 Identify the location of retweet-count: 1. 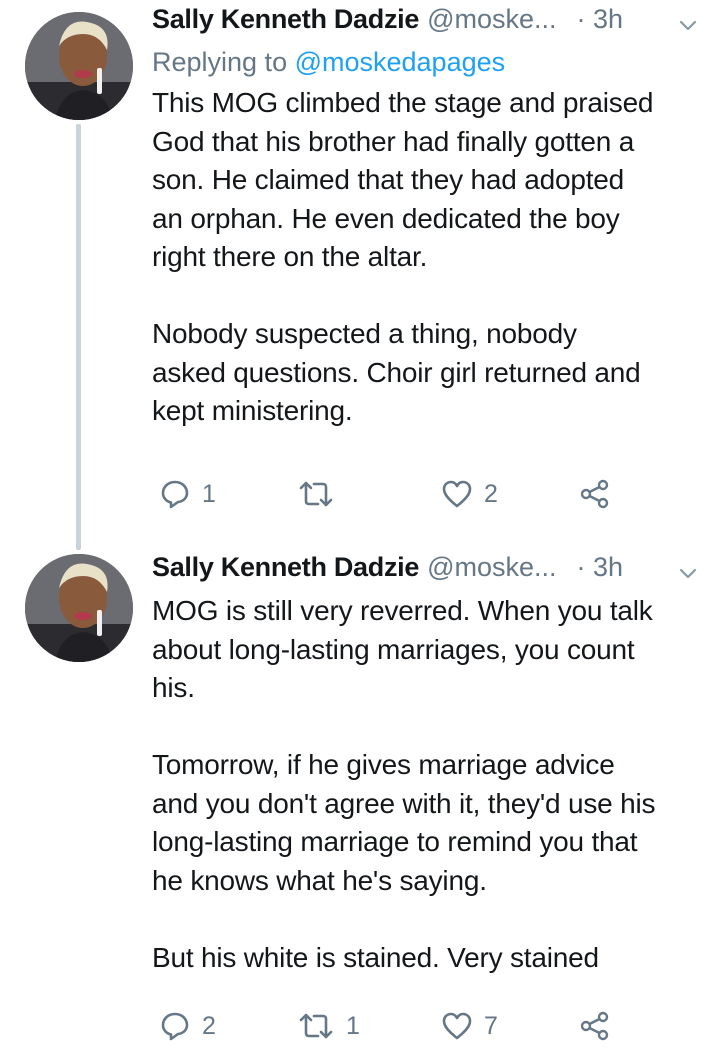
(353, 1025).